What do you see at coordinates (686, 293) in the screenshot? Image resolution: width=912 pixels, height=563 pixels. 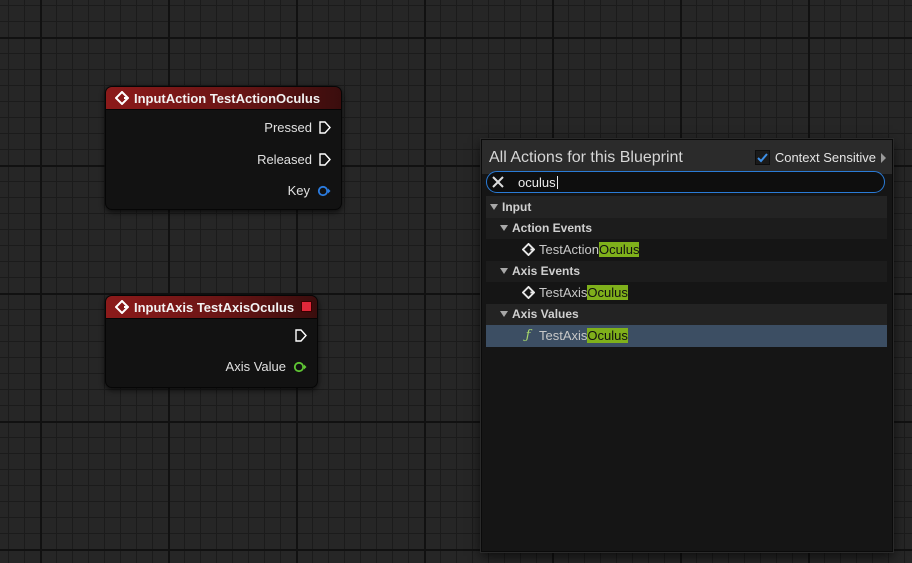 I see `action-item-test-axis-oculus-event: TestAxisOculus` at bounding box center [686, 293].